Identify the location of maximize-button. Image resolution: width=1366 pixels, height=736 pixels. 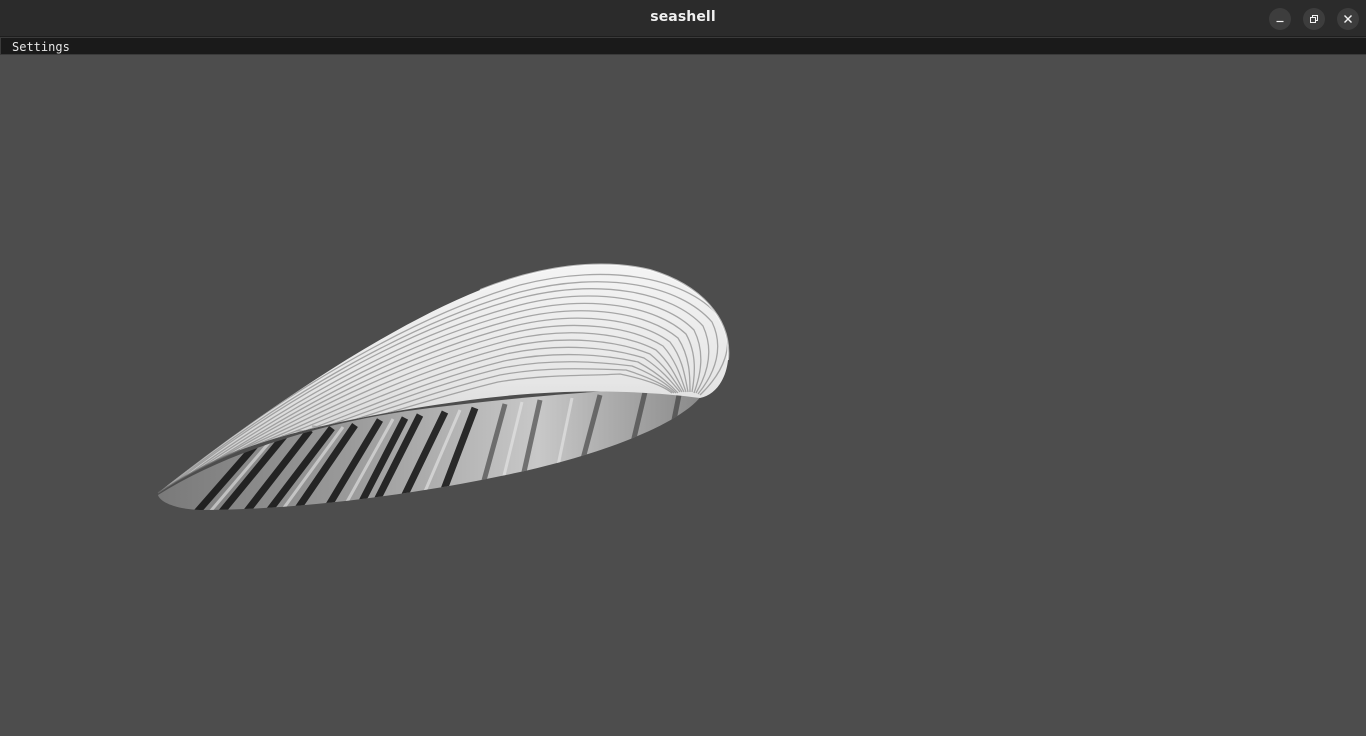
(1314, 19).